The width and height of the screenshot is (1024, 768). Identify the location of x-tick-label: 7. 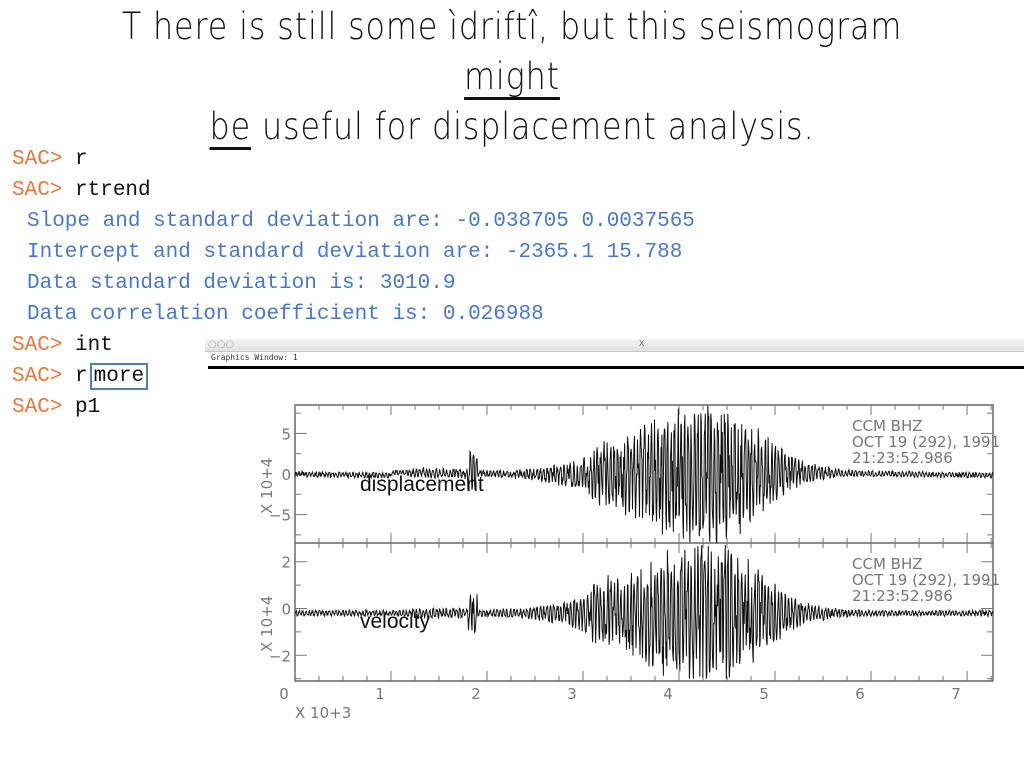
(956, 694).